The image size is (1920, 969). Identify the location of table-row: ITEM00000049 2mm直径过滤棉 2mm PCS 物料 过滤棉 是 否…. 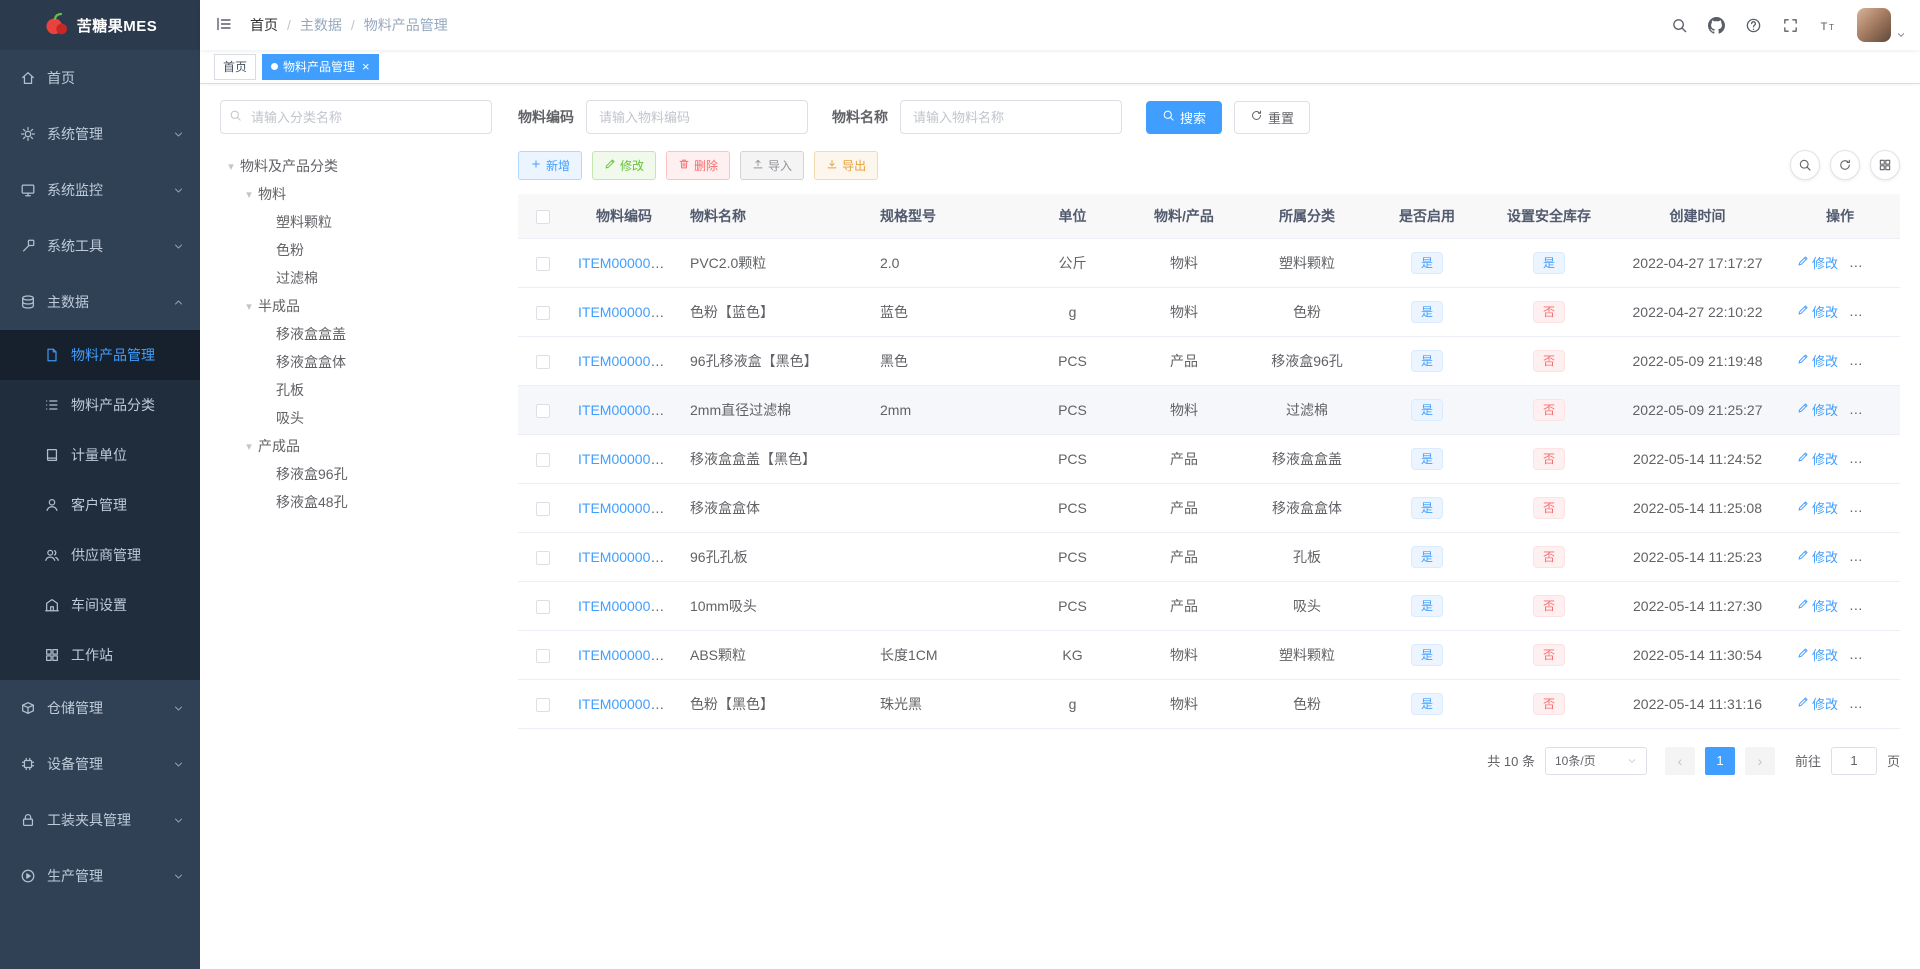
(1209, 410).